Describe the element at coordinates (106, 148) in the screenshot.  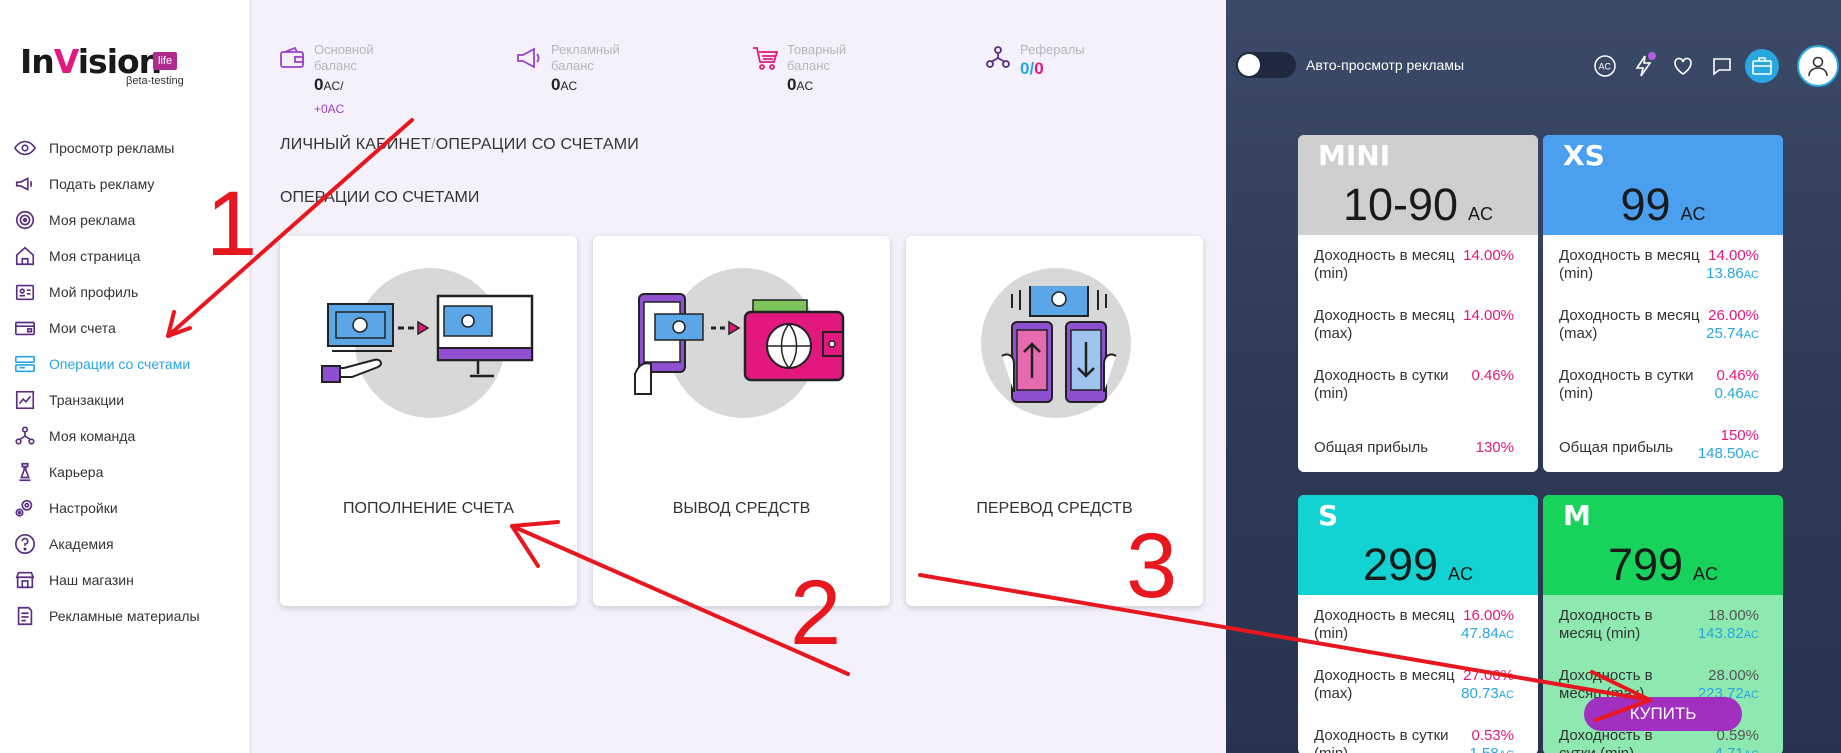
I see `sidebar-item-ads-view: Просмотр рекламы` at that location.